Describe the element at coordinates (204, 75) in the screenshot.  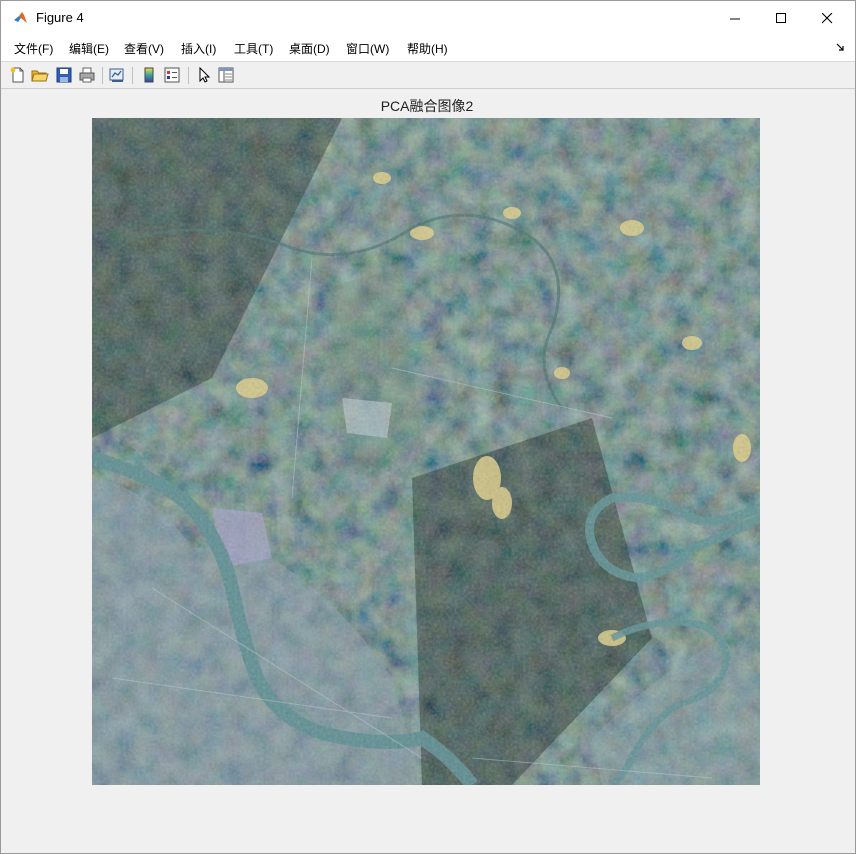
I see `edit-plot-pointer-icon` at that location.